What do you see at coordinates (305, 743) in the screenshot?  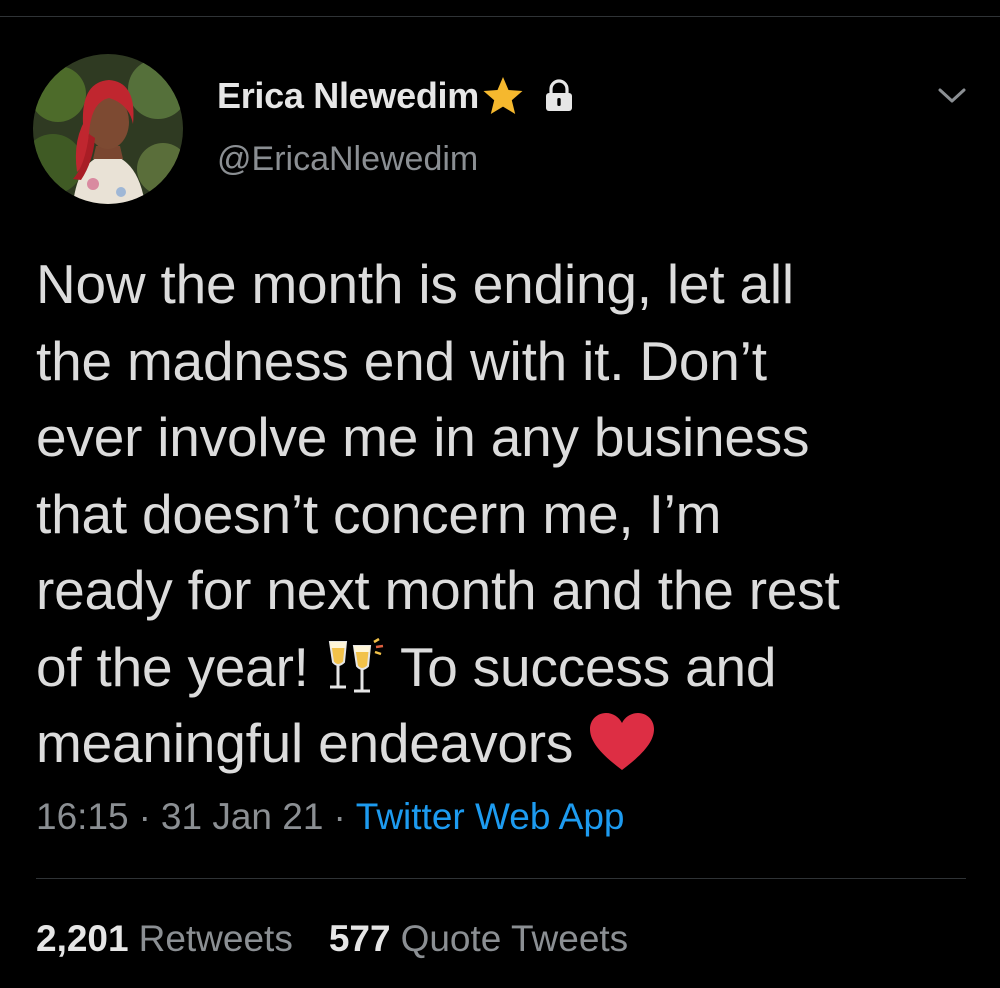 I see `tweet-line-text: meaningful endeavors` at bounding box center [305, 743].